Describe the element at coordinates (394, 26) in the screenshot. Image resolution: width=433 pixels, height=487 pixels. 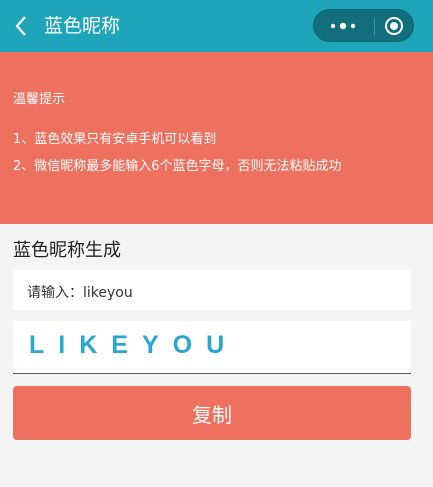
I see `target-close-icon` at that location.